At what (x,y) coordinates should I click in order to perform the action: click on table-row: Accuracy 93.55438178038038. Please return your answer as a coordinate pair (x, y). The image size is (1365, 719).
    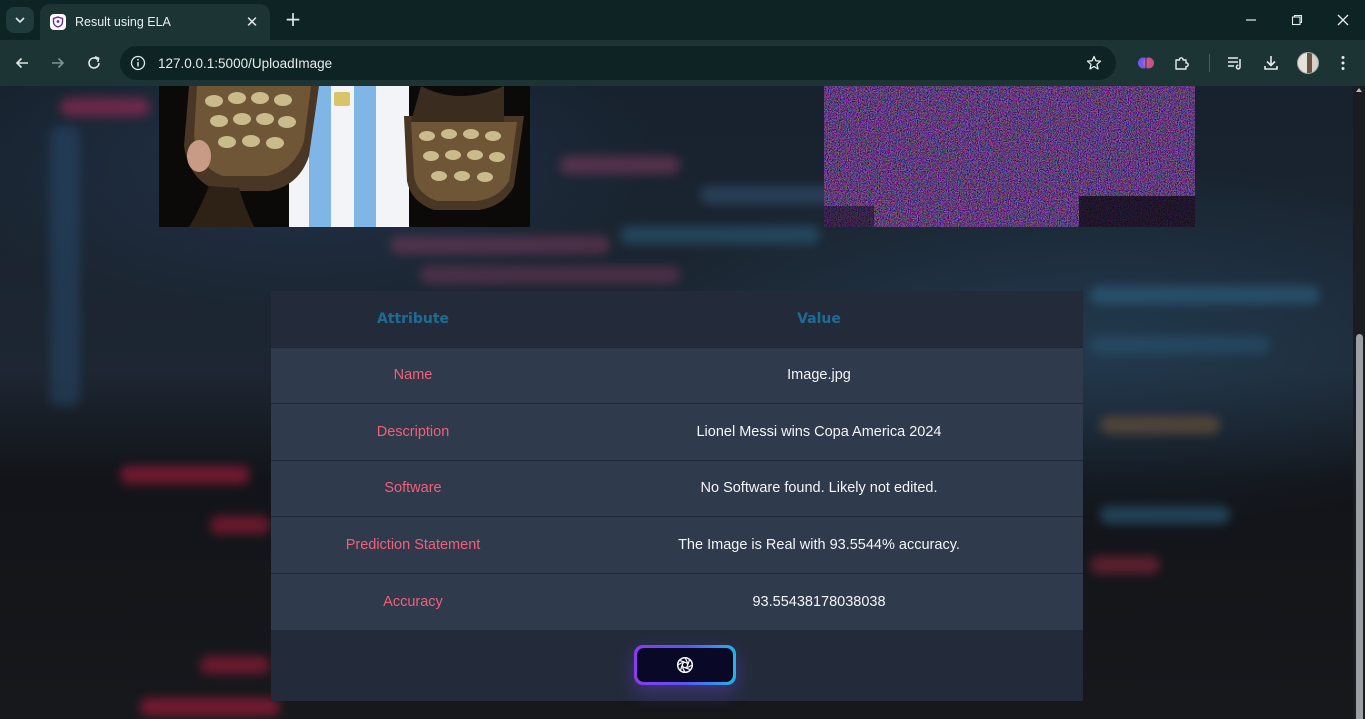
    Looking at the image, I should click on (677, 601).